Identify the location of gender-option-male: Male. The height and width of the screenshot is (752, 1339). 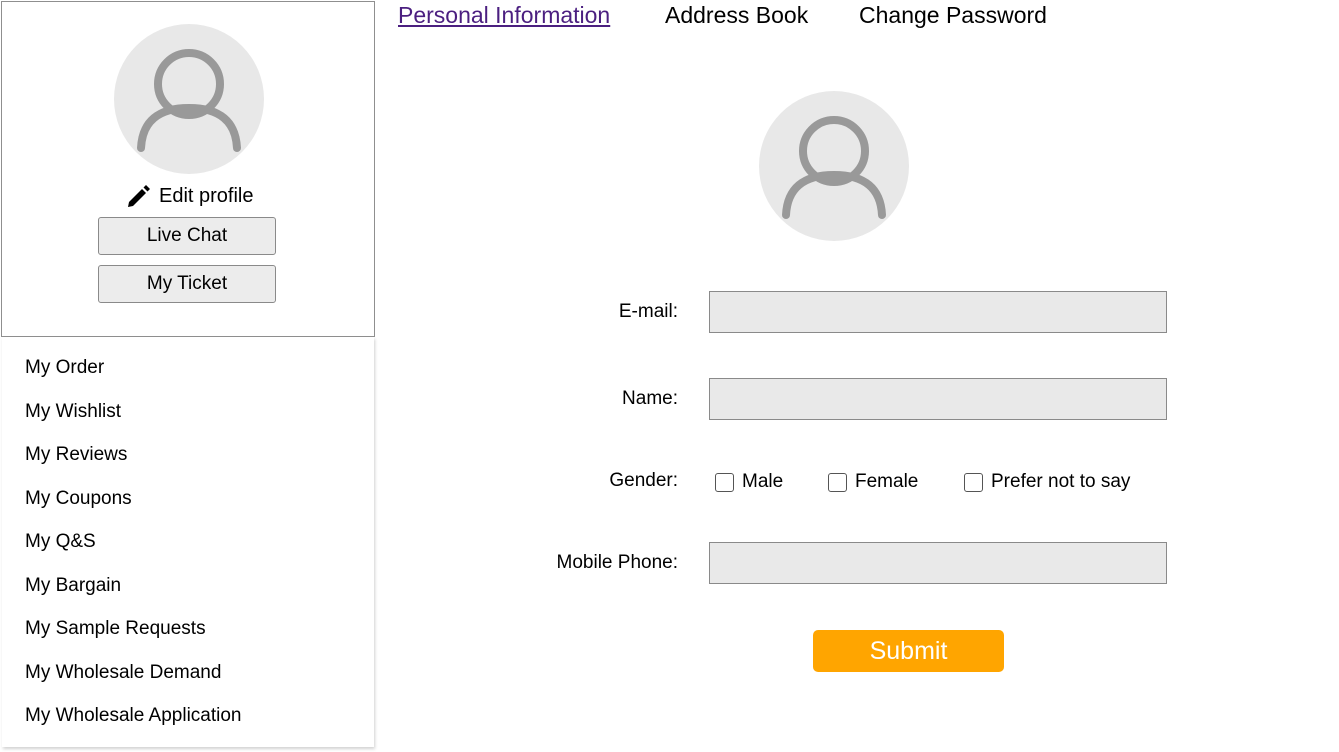
(749, 482).